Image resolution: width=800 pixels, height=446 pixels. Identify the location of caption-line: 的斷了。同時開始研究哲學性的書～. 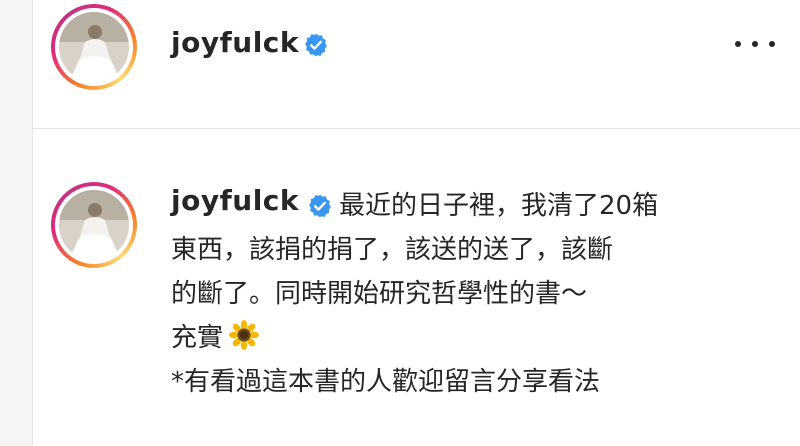
(379, 294).